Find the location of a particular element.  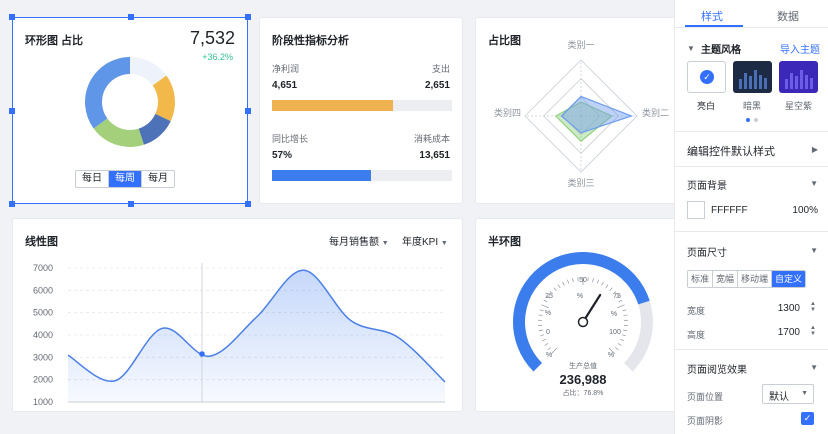

theme-dark-card is located at coordinates (752, 77).